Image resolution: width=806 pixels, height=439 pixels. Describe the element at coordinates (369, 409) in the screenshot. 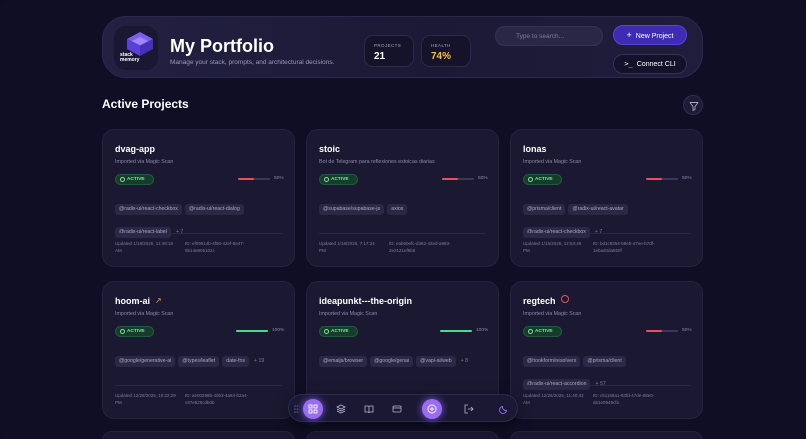

I see `dock-docs-button` at that location.